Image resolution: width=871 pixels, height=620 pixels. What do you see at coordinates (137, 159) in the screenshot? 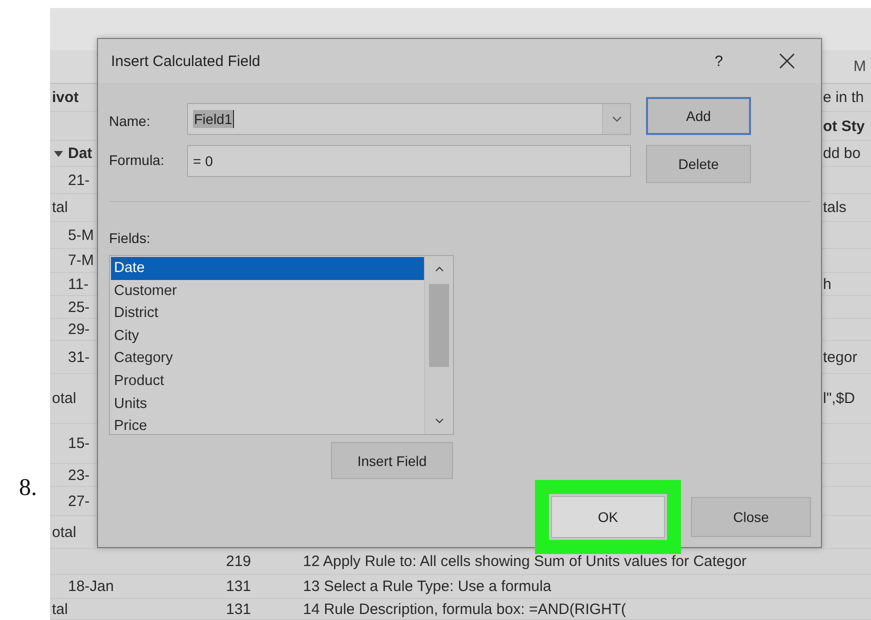
I see `field-label: Formula:` at bounding box center [137, 159].